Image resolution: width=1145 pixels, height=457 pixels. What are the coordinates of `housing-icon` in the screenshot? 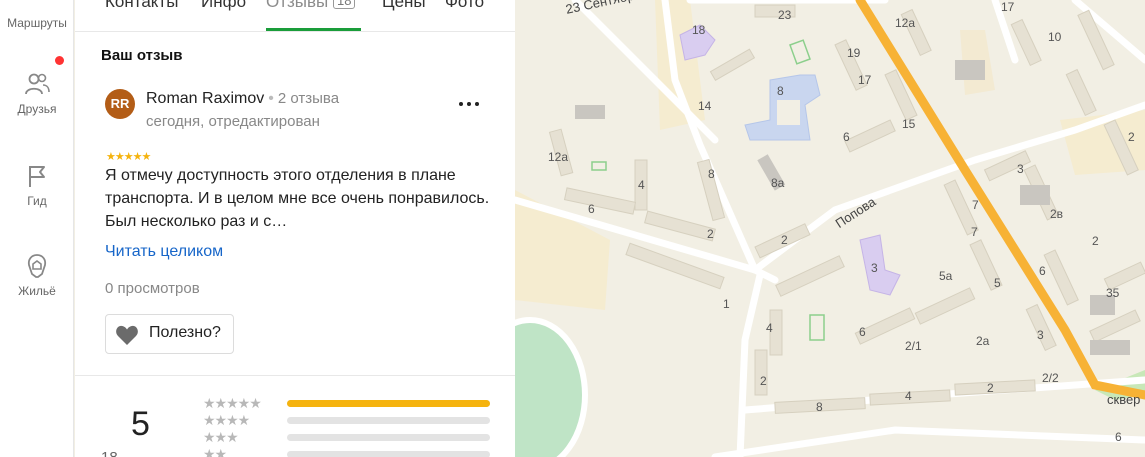 It's located at (37, 266).